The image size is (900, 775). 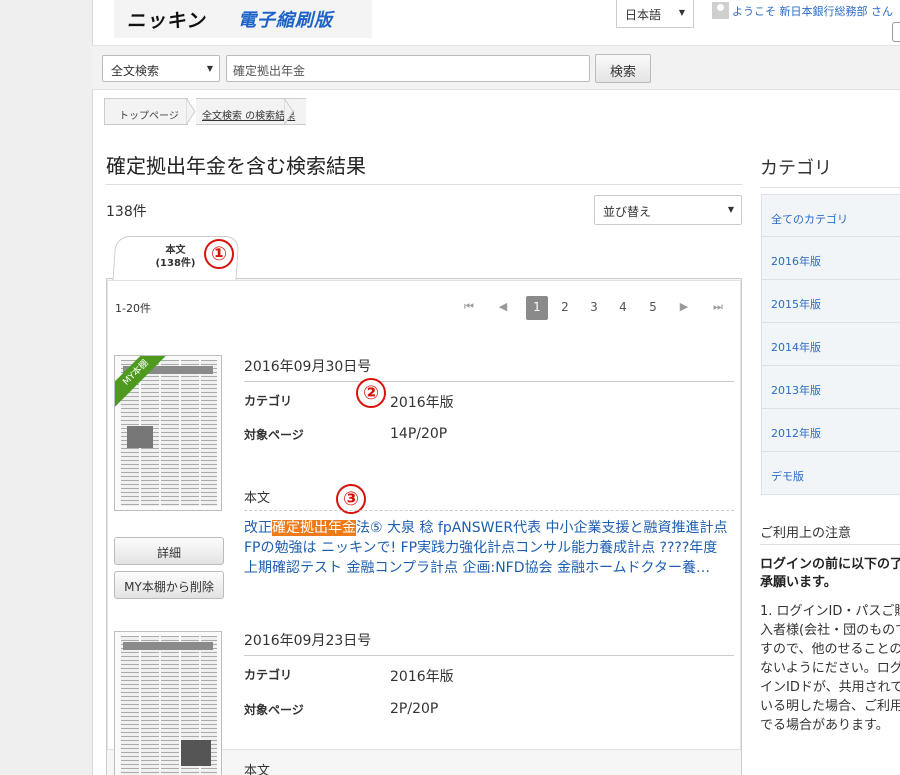 What do you see at coordinates (537, 308) in the screenshot?
I see `pager-page-1: 1` at bounding box center [537, 308].